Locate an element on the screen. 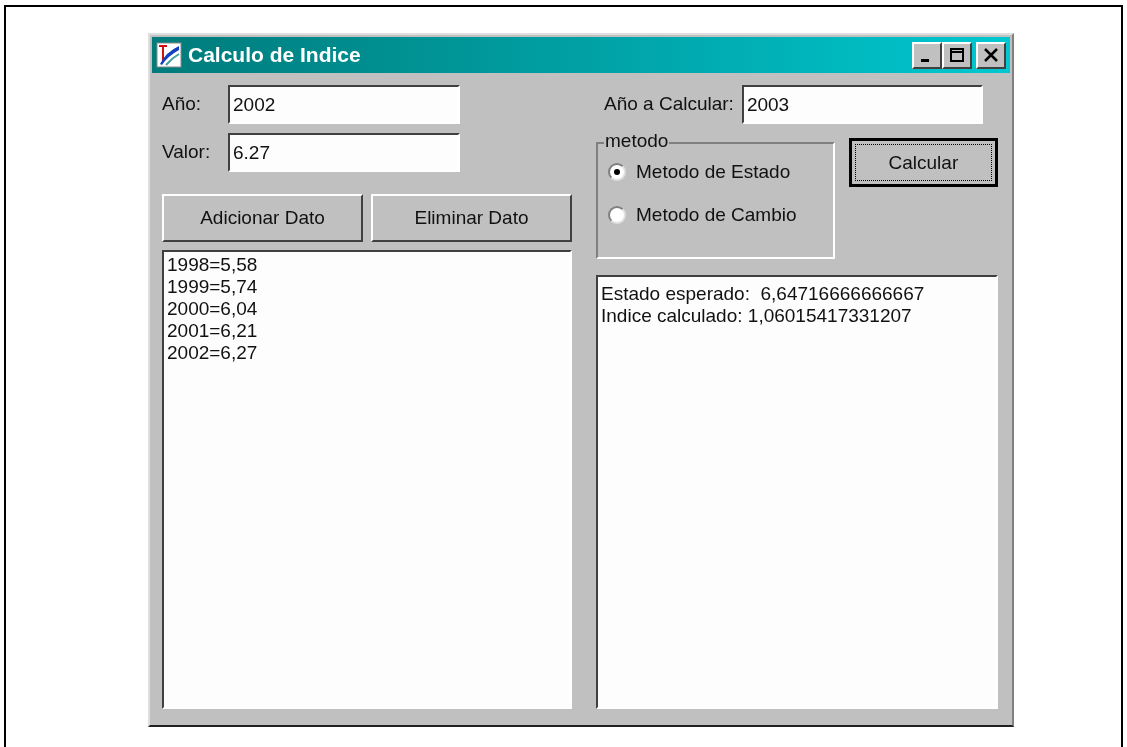 This screenshot has height=747, width=1127. action-button: Eliminar Dato is located at coordinates (471, 218).